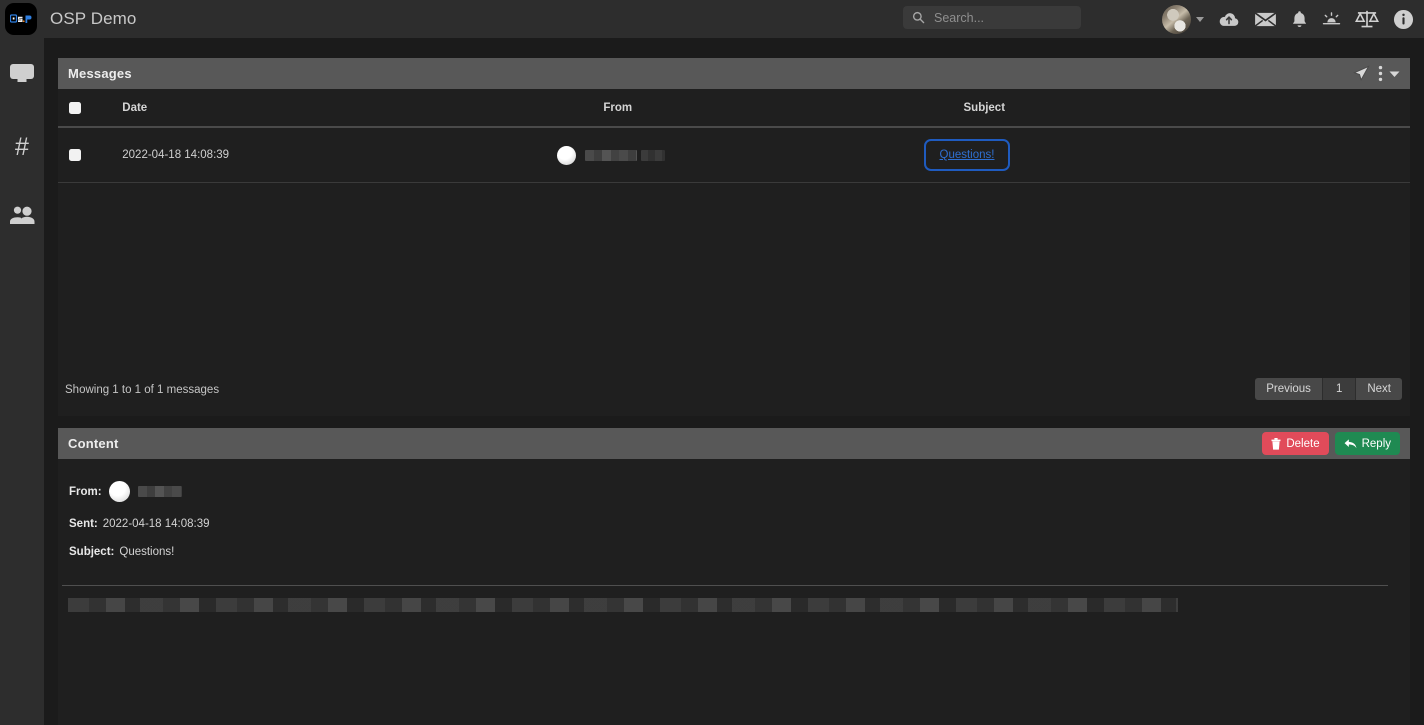  I want to click on content-sent-row: Sent: 2022-04-18 14:08:39, so click(739, 524).